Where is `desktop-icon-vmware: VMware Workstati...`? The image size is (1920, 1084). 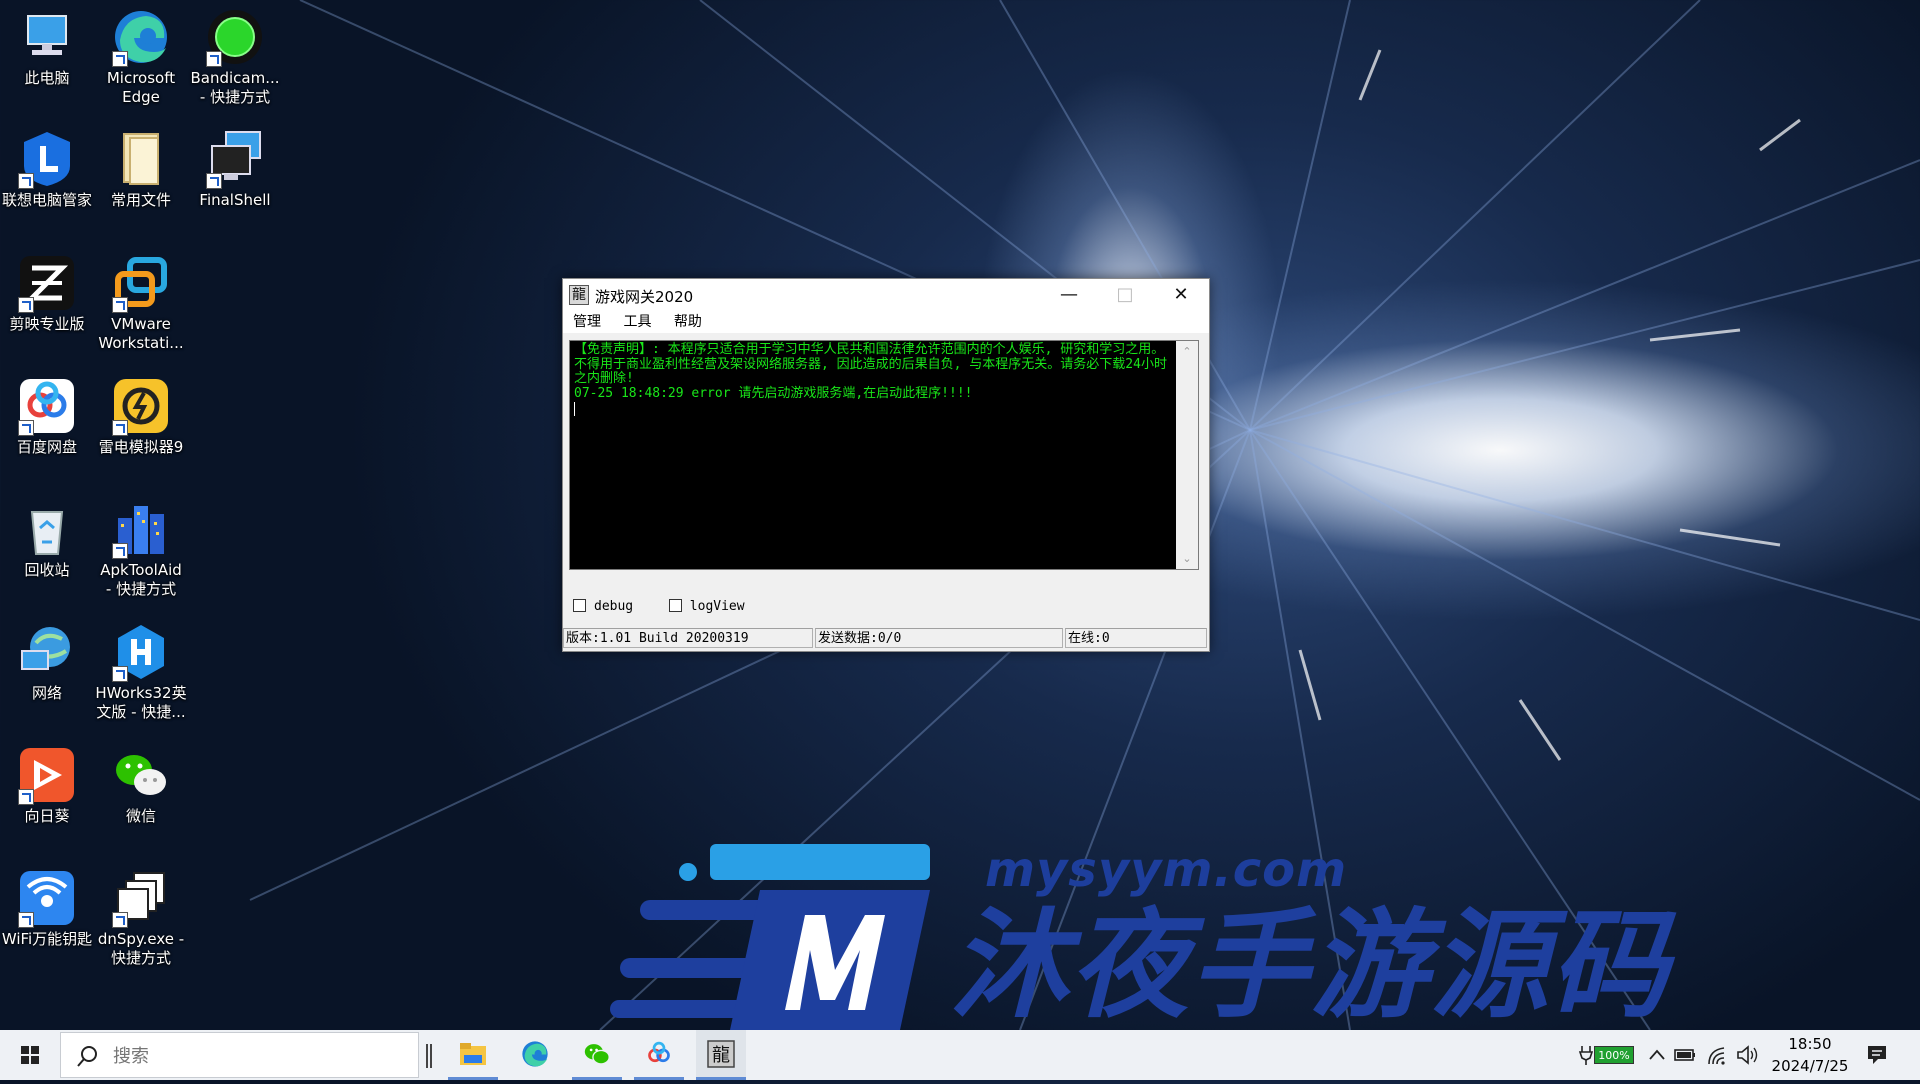
desktop-icon-vmware: VMware Workstati... is located at coordinates (141, 302).